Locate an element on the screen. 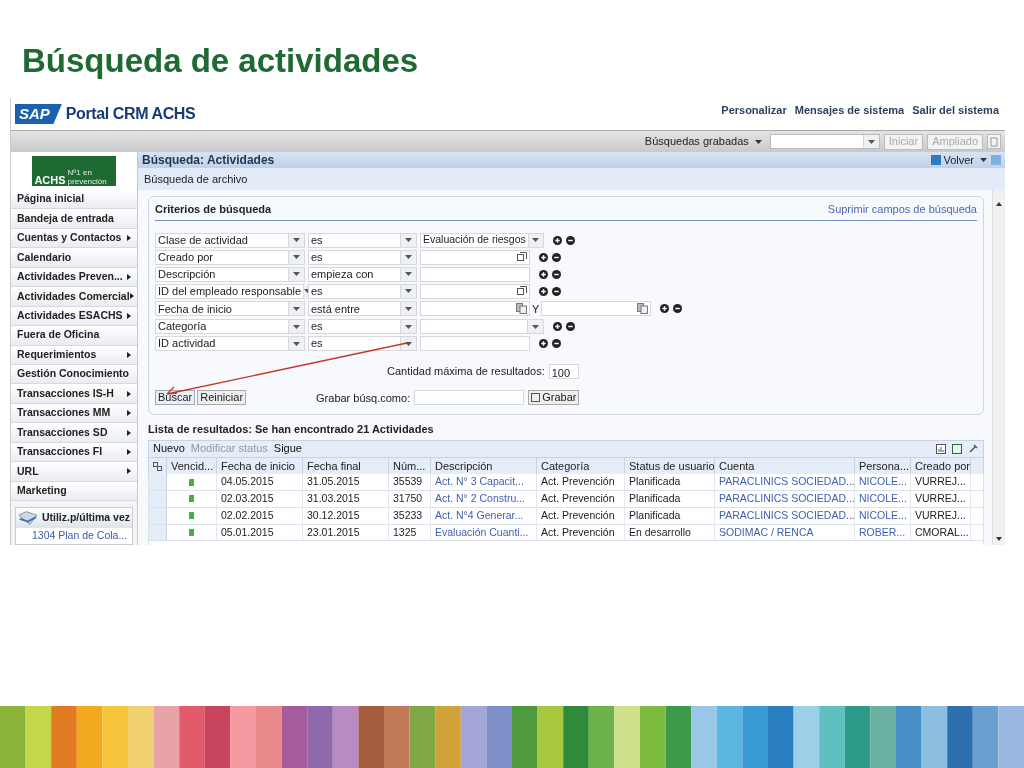 This screenshot has height=768, width=1024. sidebar-item: Transacciones FI is located at coordinates (74, 452).